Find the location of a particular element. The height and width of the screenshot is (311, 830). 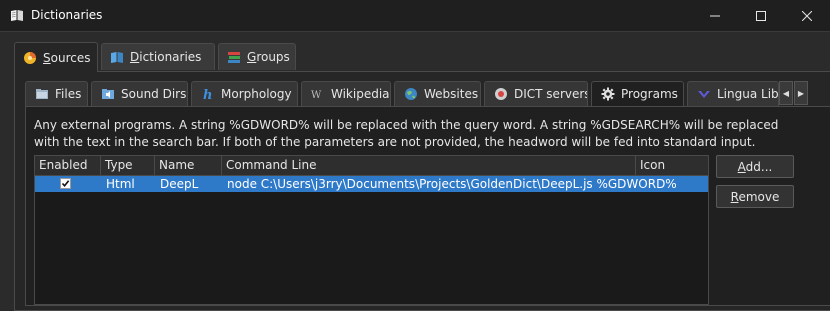

remove-button-label: Remove is located at coordinates (755, 196).